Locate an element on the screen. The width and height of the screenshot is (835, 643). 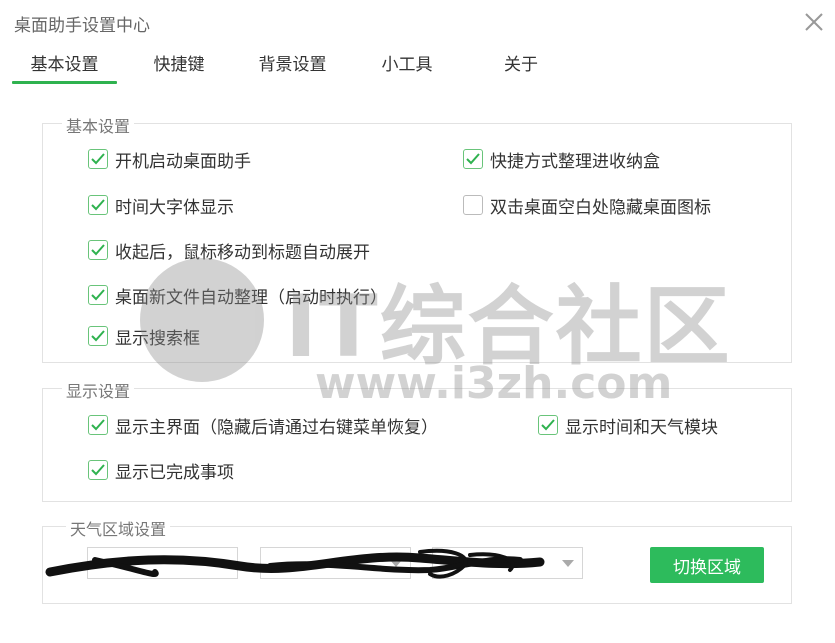
switch-region-button: 切换区域 is located at coordinates (707, 565).